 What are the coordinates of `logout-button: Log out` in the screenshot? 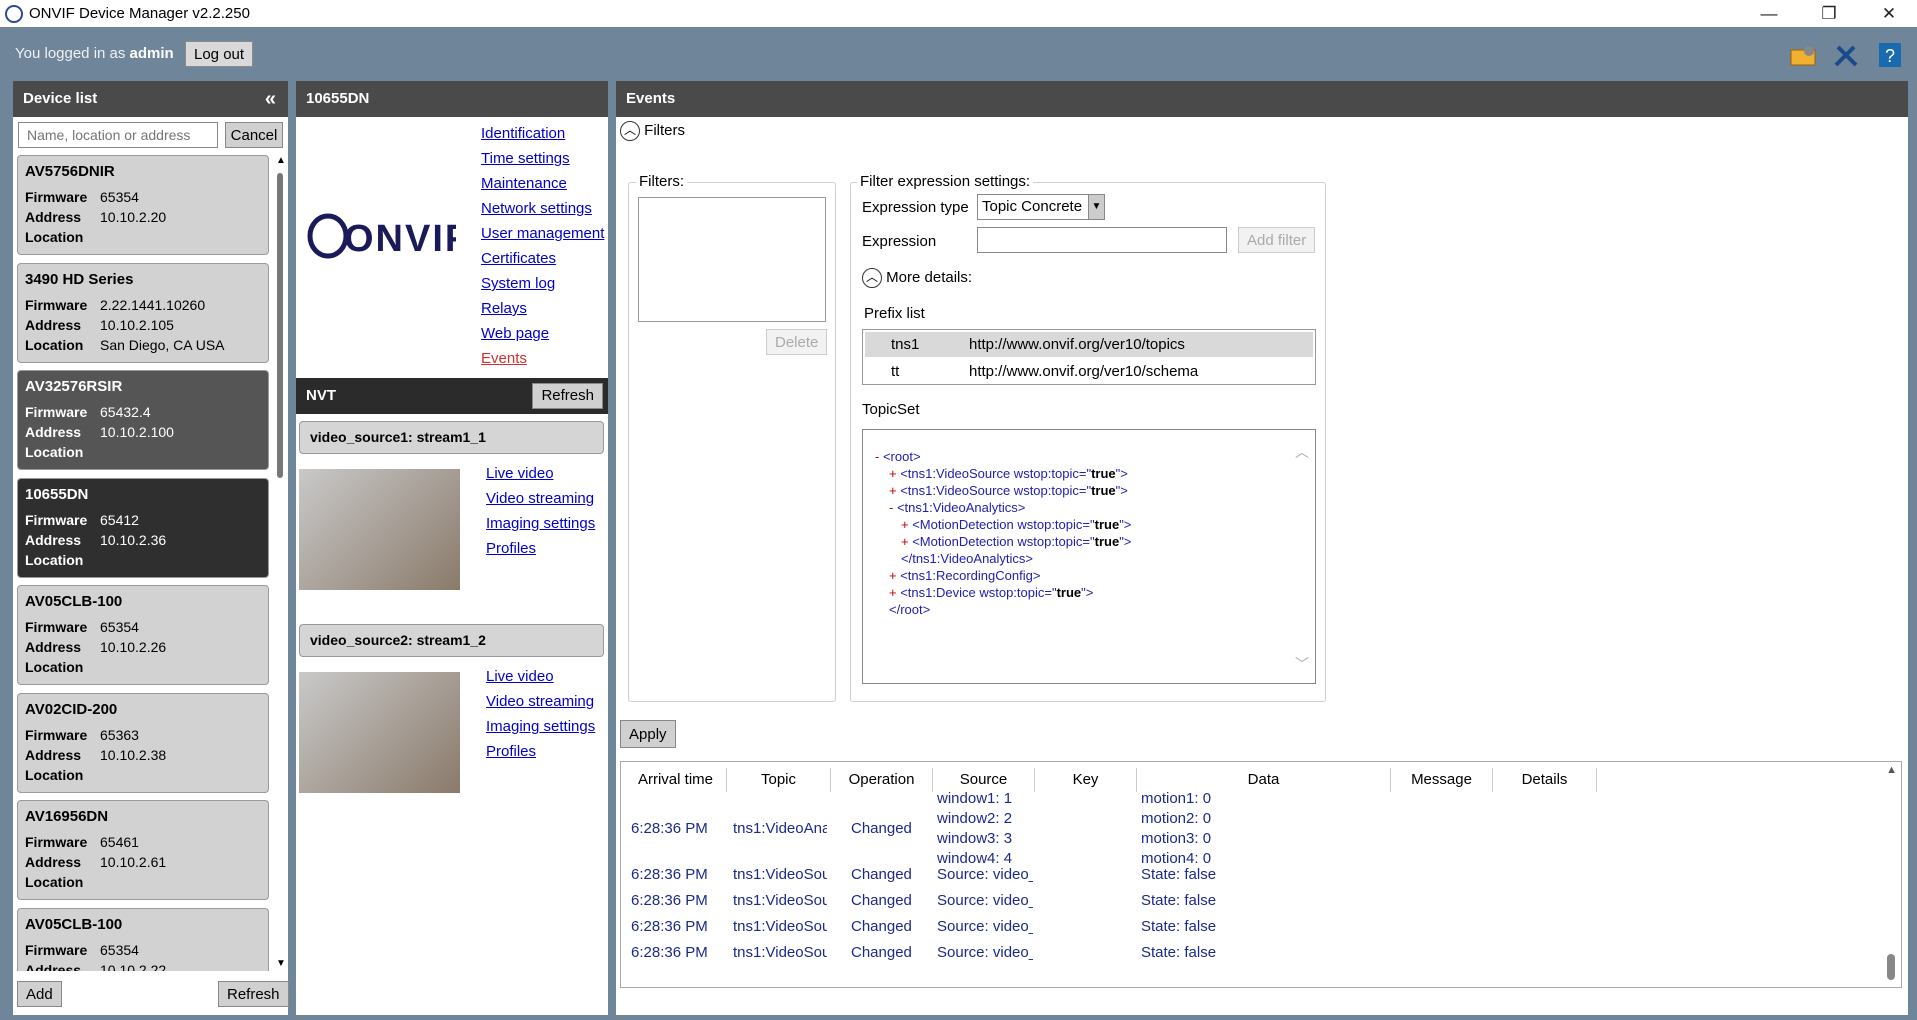 It's located at (219, 54).